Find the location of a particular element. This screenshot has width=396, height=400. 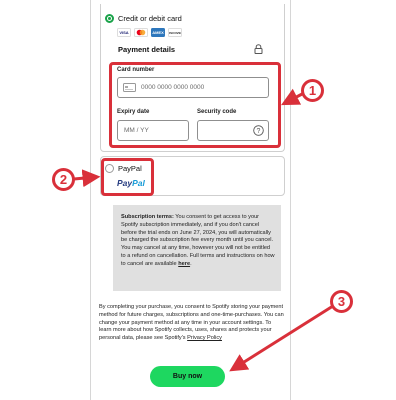

step-2-arrow is located at coordinates (87, 178).